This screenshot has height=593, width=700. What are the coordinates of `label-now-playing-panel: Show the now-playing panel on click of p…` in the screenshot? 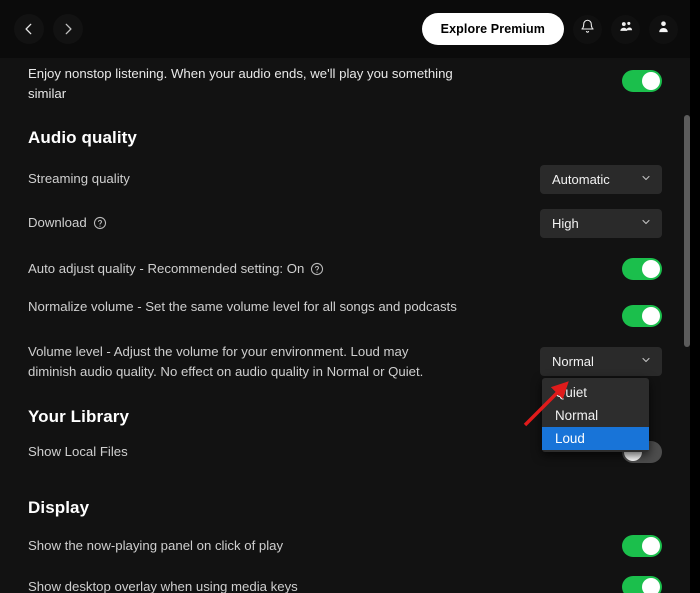 It's located at (156, 545).